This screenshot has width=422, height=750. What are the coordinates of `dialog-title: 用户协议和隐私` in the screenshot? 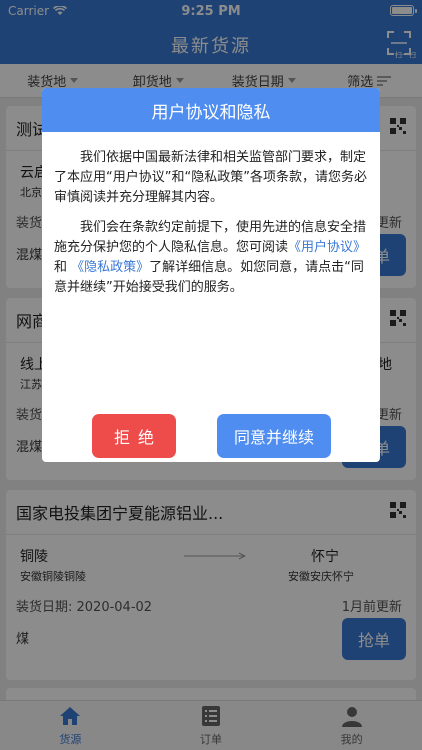 It's located at (211, 110).